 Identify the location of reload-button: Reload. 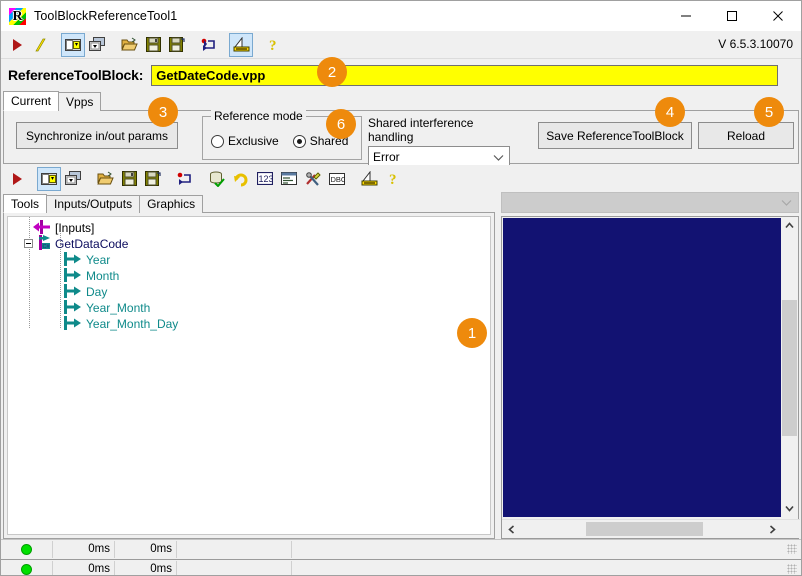
(746, 135).